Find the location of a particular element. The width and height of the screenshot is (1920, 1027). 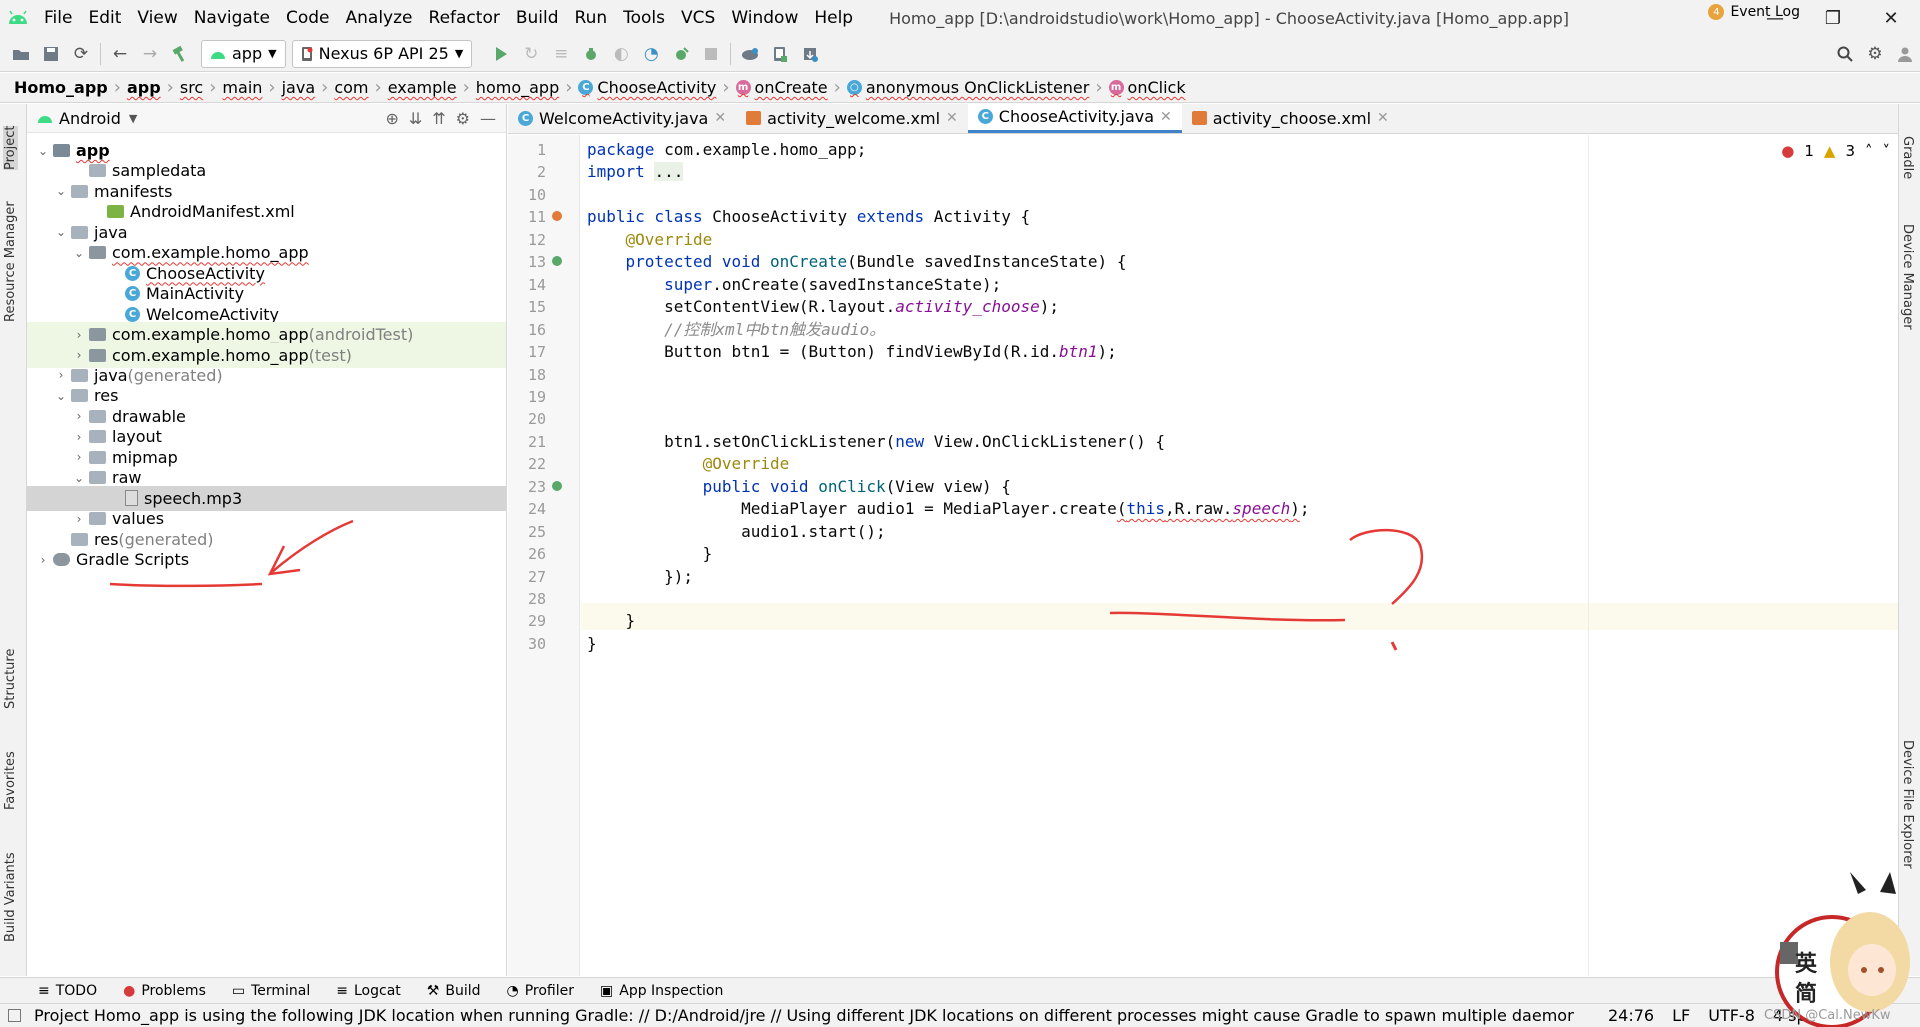

tool-window-logcat: ≡ Logcat is located at coordinates (368, 991).